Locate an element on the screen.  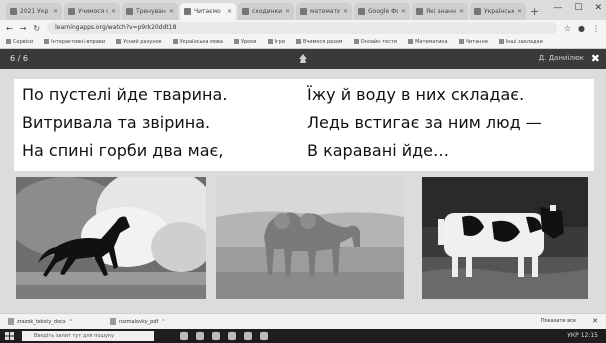
new-tab-button: + is located at coordinates (534, 12).